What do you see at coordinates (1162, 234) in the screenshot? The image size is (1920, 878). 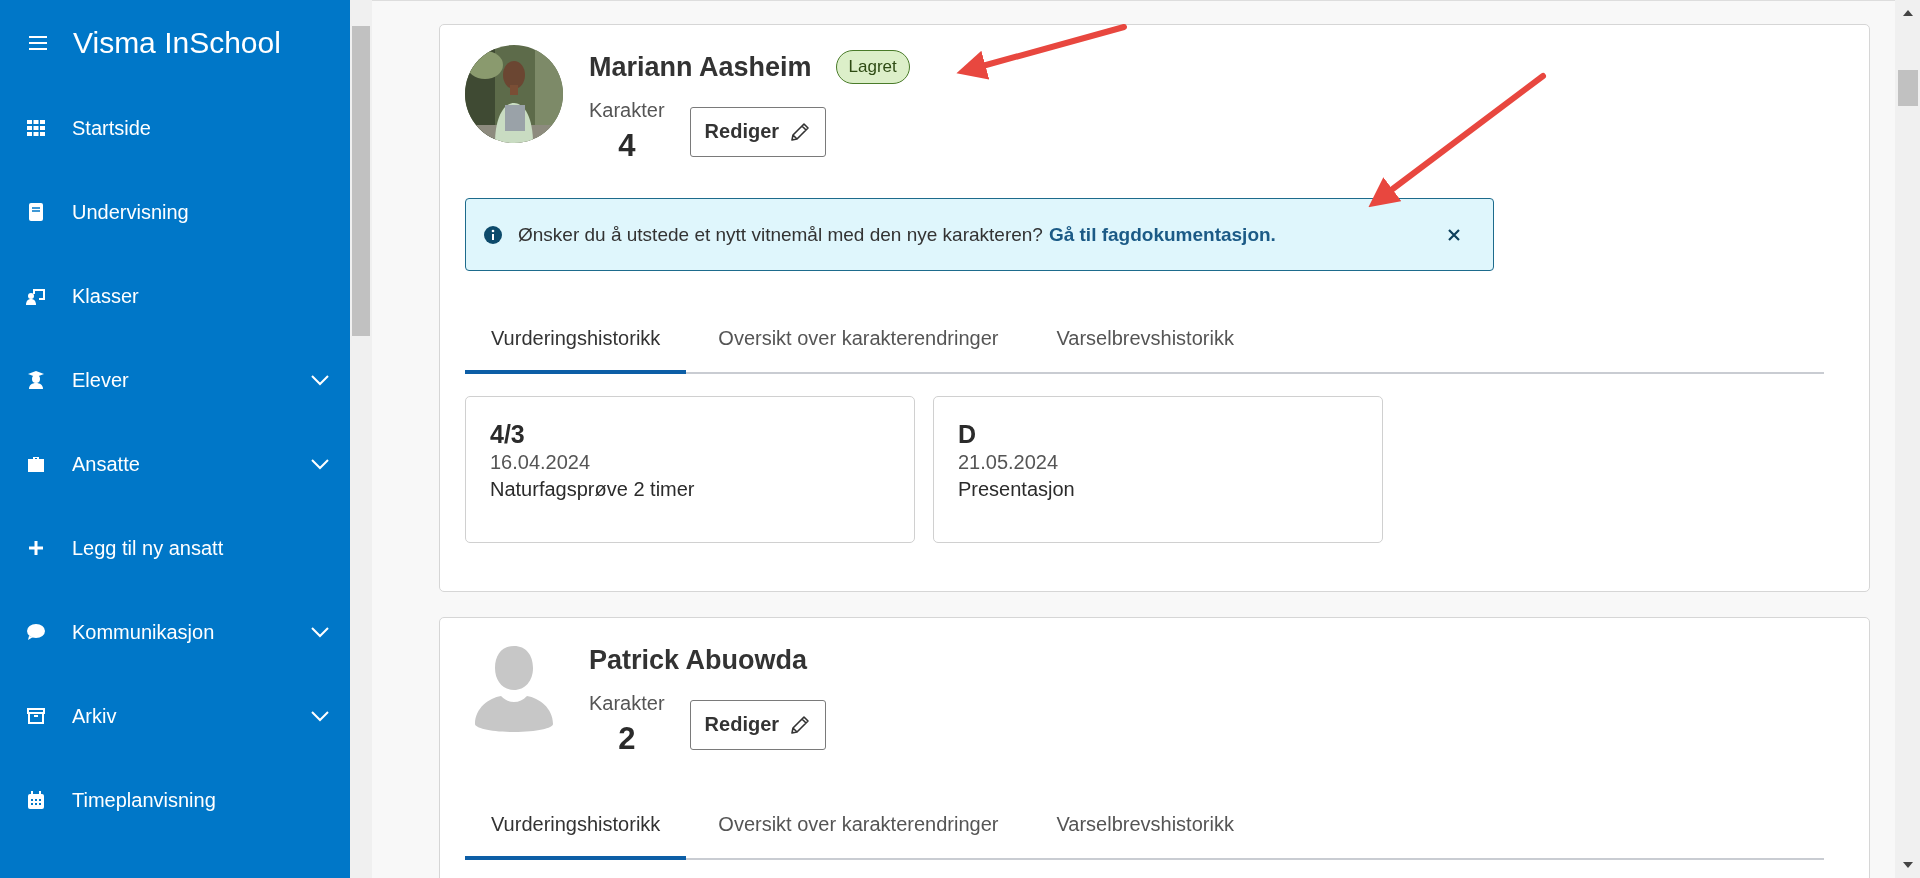 I see `documentation-link: Gå til fagdokumentasjon.` at bounding box center [1162, 234].